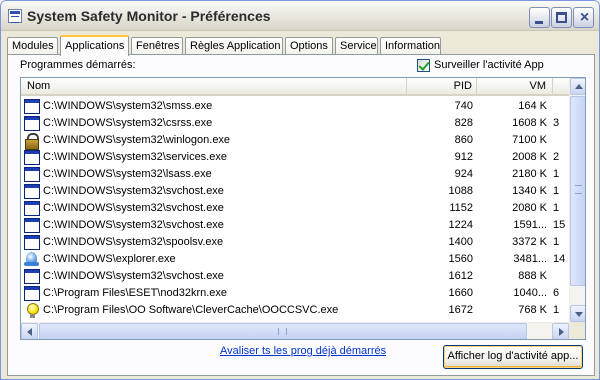 The height and width of the screenshot is (380, 600). What do you see at coordinates (410, 46) in the screenshot?
I see `tab-information: Information` at bounding box center [410, 46].